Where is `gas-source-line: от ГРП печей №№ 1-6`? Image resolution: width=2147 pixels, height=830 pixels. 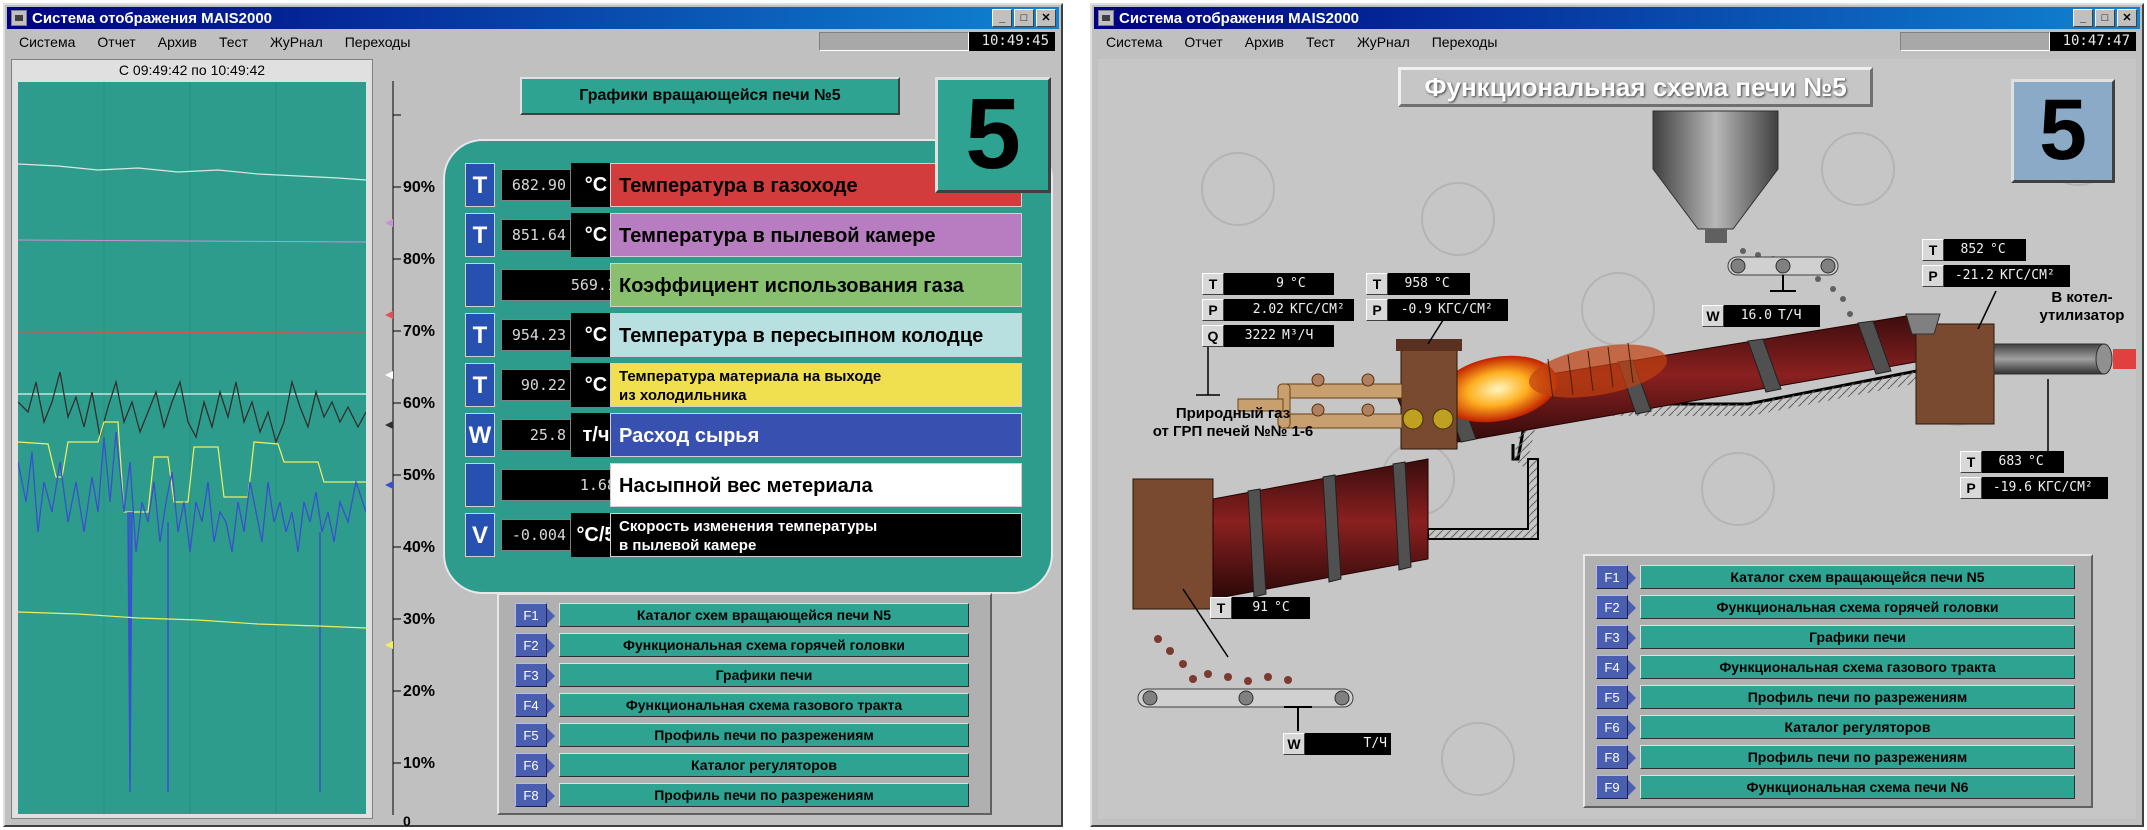 gas-source-line: от ГРП печей №№ 1-6 is located at coordinates (1233, 431).